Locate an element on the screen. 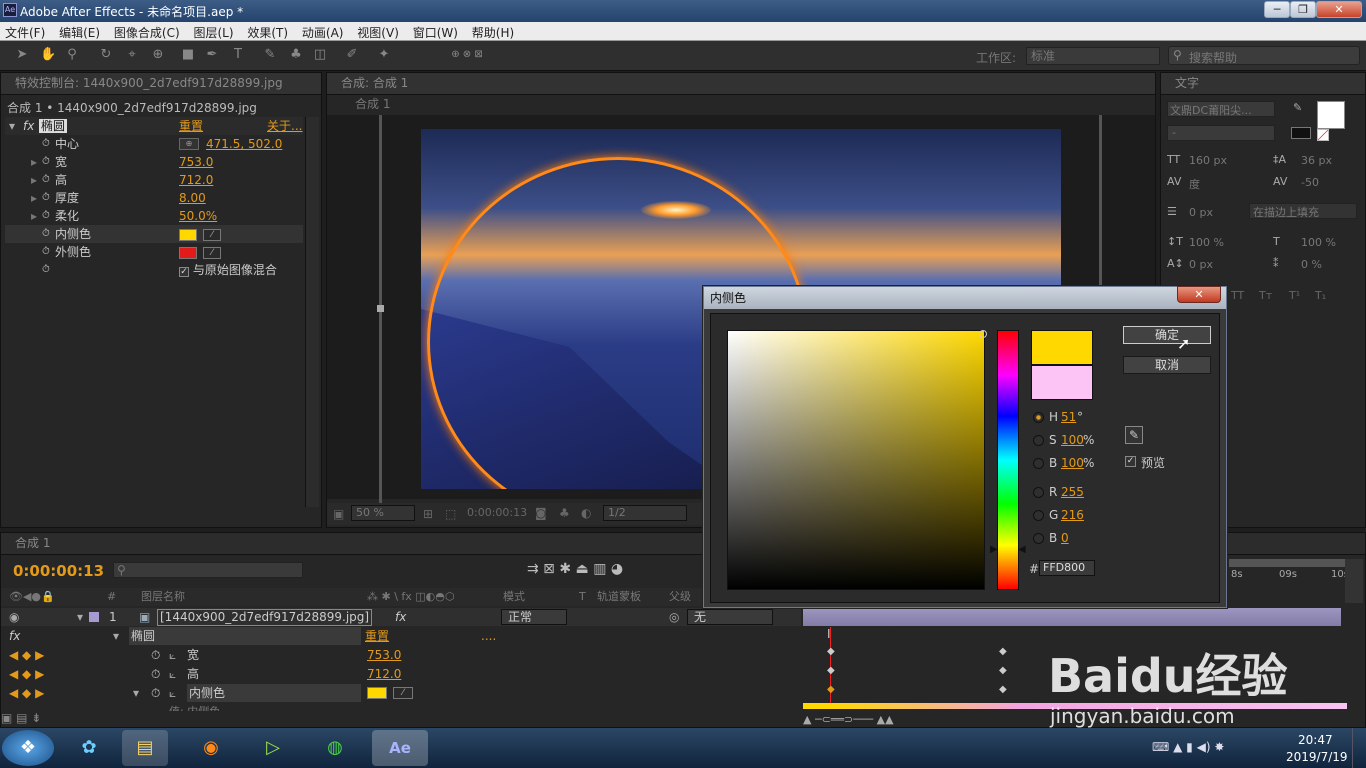 The width and height of the screenshot is (1366, 768). text-tool-icon: T is located at coordinates (238, 55).